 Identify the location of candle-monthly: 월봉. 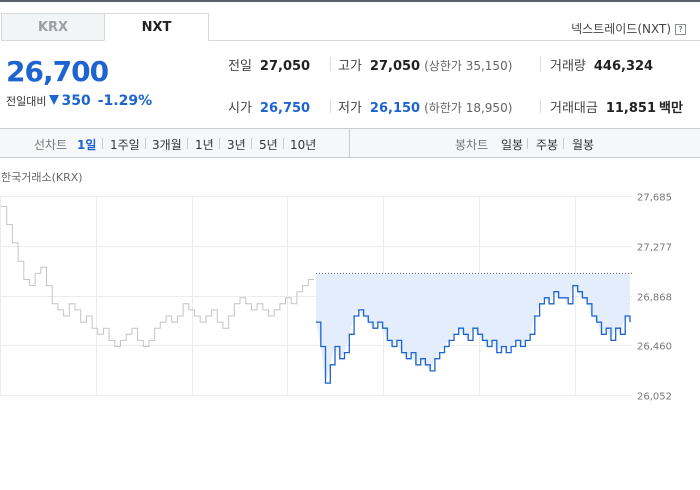
(583, 144).